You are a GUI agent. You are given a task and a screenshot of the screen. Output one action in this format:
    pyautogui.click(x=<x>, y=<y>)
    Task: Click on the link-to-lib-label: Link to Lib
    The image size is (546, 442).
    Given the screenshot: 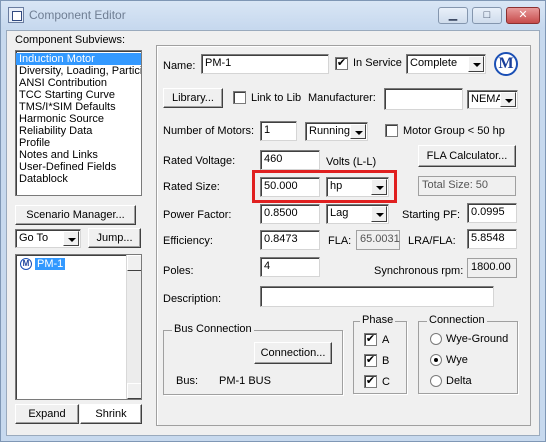 What is the action you would take?
    pyautogui.click(x=276, y=98)
    